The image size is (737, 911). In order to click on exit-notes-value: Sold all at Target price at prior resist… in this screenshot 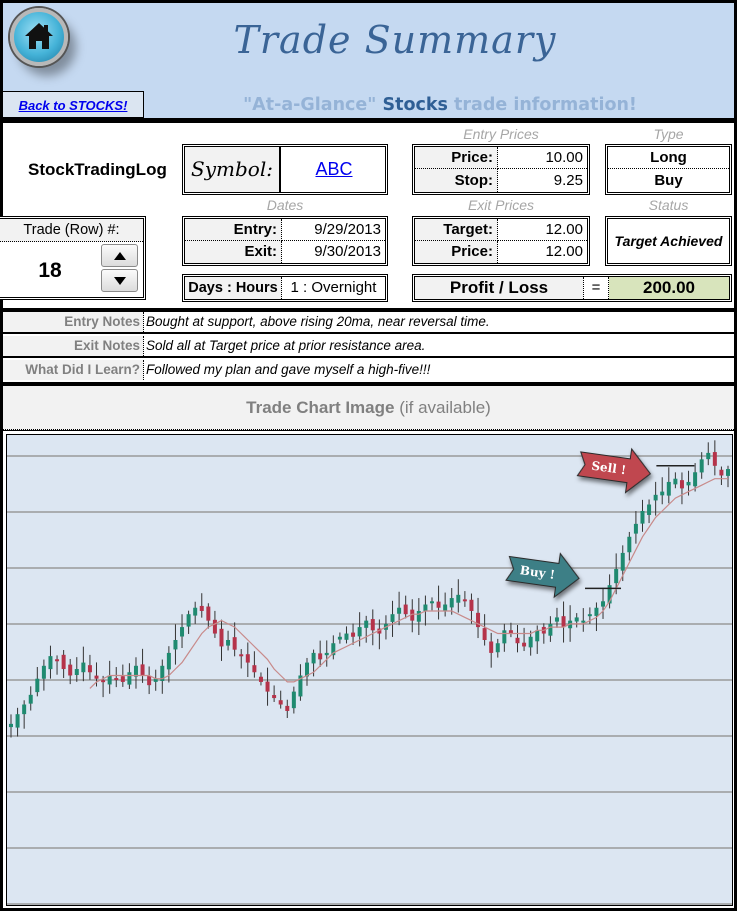, I will do `click(285, 346)`.